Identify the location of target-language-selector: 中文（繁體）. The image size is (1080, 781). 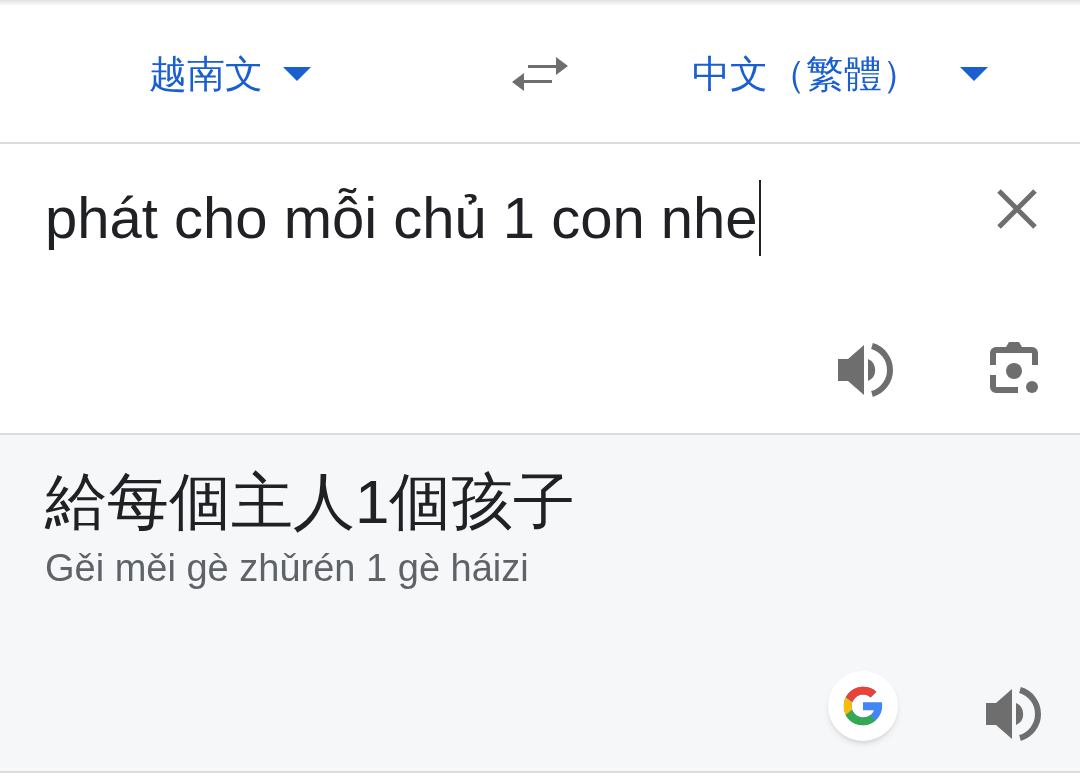
(860, 74).